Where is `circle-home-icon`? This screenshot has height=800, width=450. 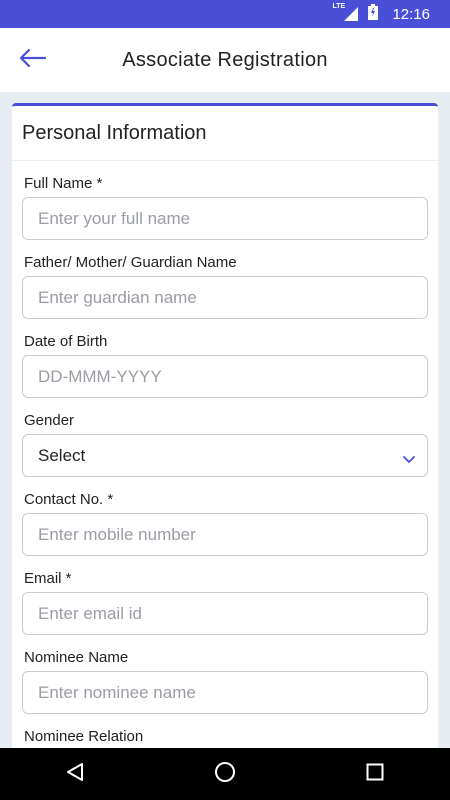
circle-home-icon is located at coordinates (225, 774).